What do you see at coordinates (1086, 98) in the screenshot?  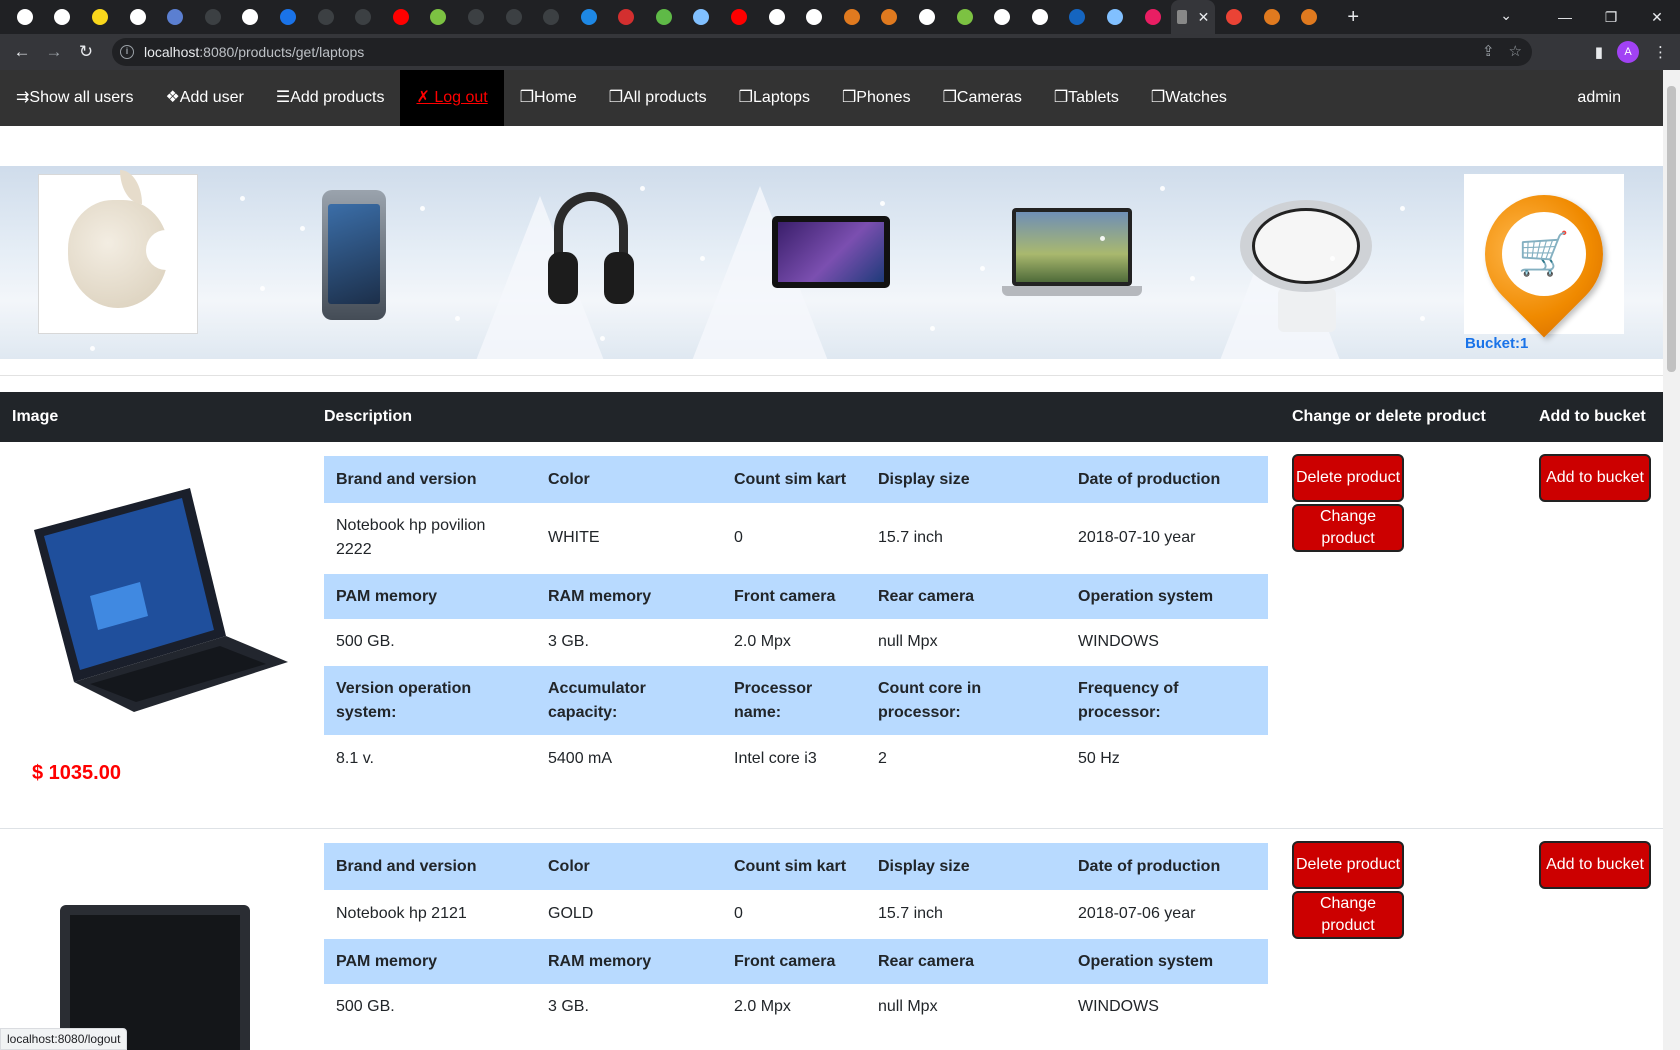 I see `nav-tablets: ❒Tablets` at bounding box center [1086, 98].